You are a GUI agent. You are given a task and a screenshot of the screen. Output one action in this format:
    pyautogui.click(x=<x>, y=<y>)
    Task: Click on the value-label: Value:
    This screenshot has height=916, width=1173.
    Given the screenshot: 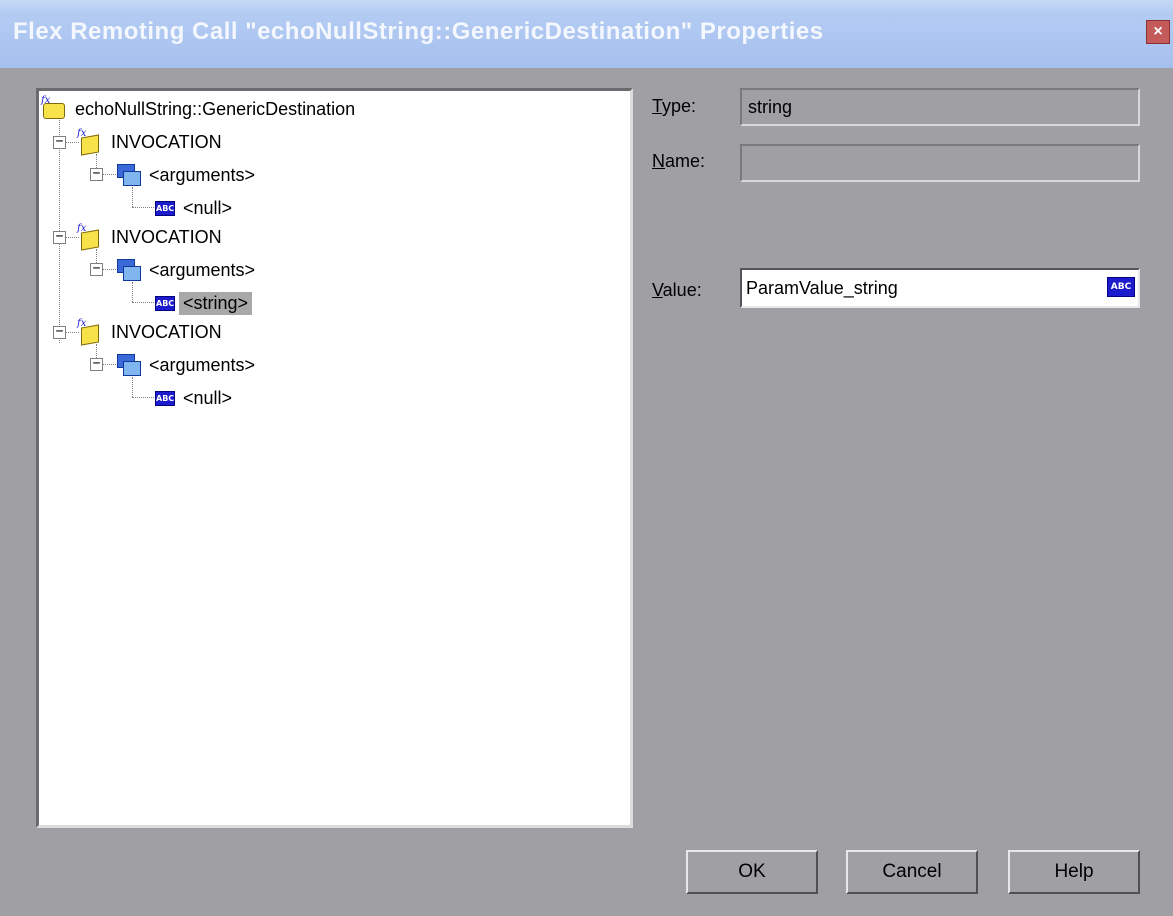 What is the action you would take?
    pyautogui.click(x=677, y=290)
    